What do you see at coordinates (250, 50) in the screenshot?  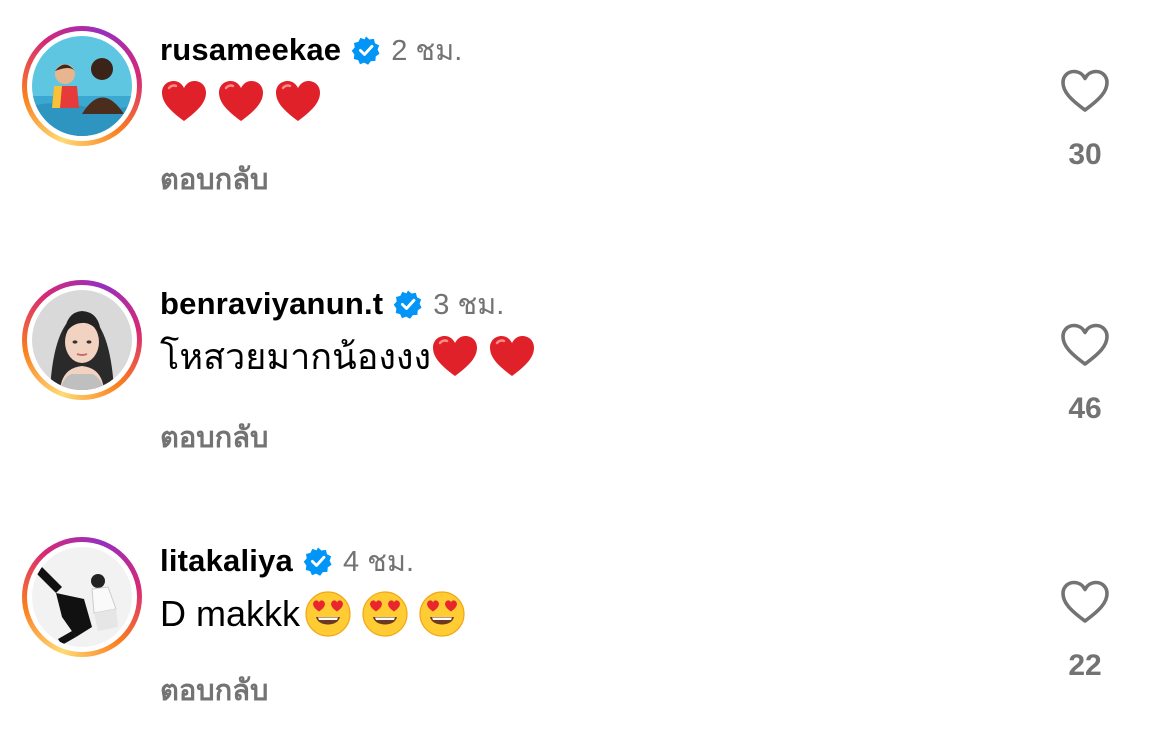 I see `username: rusameekae` at bounding box center [250, 50].